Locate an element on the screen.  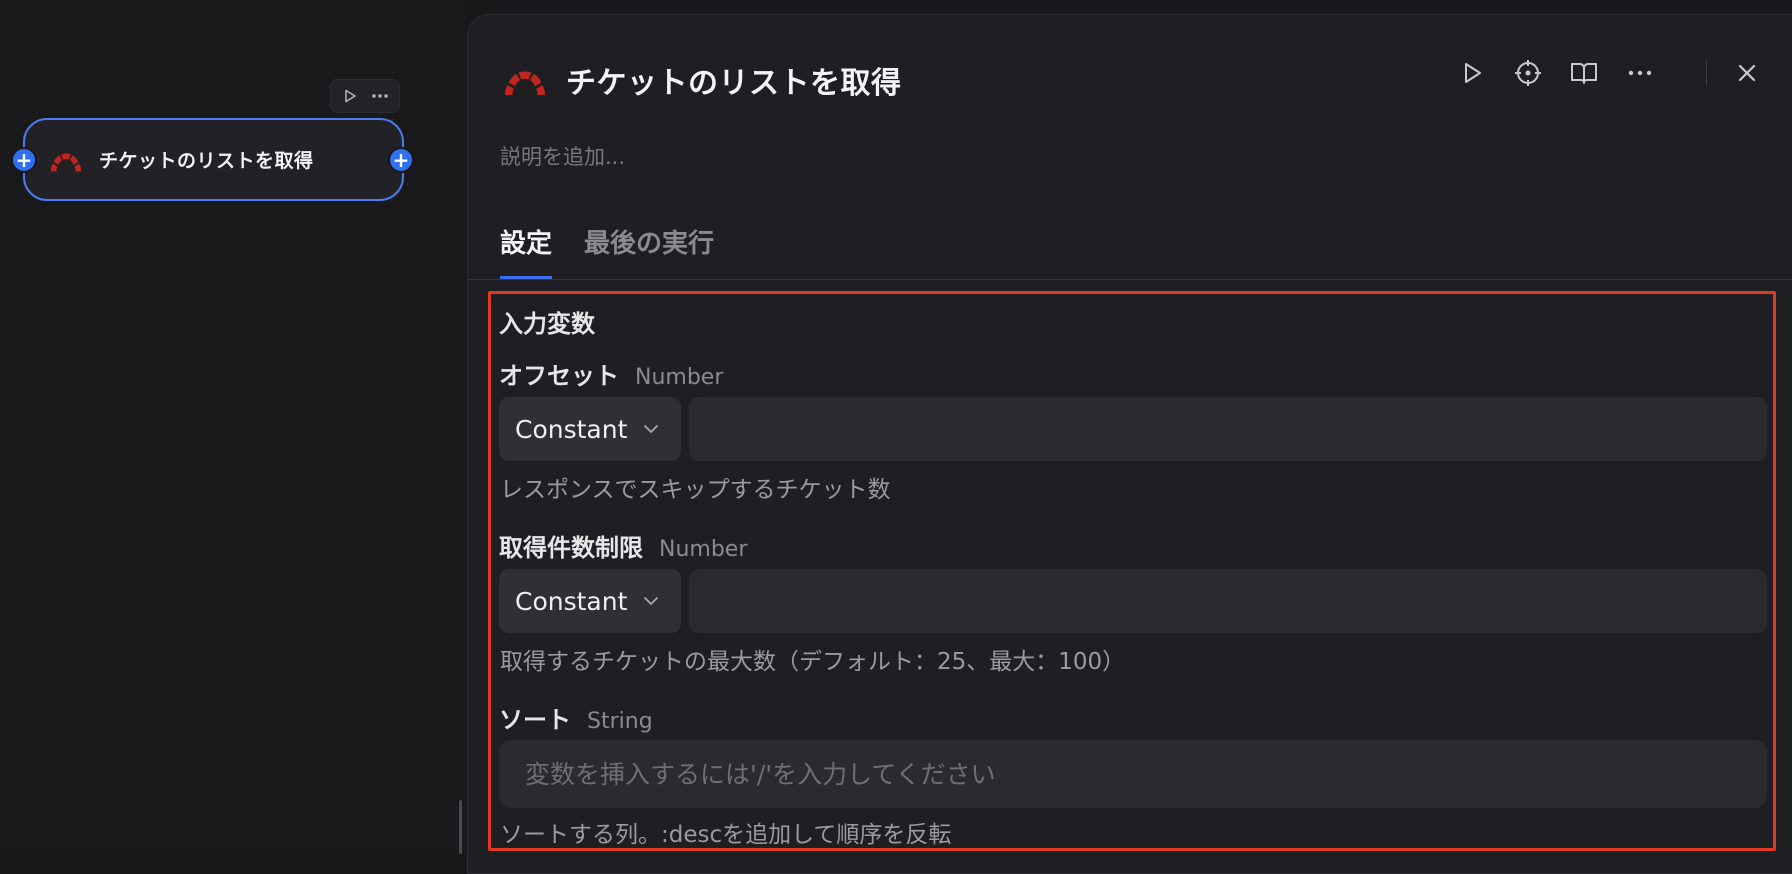
field-name: 取得件数制限 is located at coordinates (571, 548).